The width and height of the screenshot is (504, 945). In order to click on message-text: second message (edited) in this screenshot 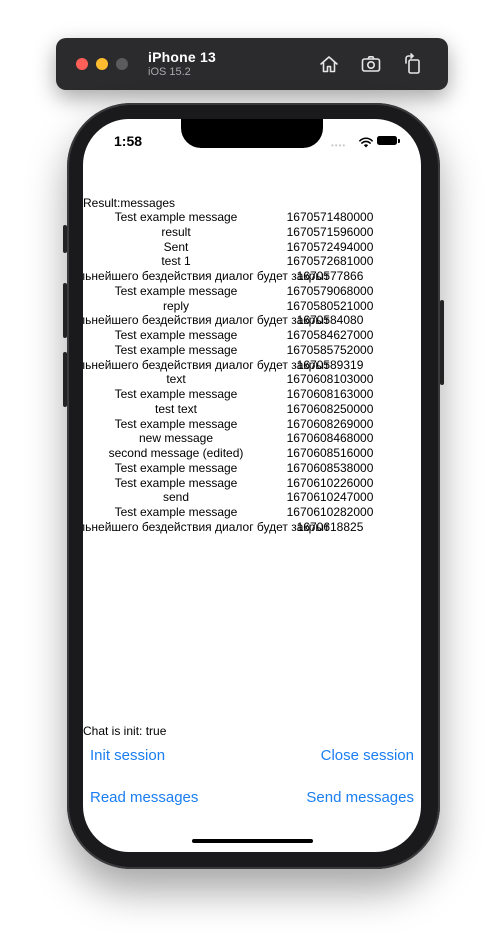, I will do `click(176, 453)`.